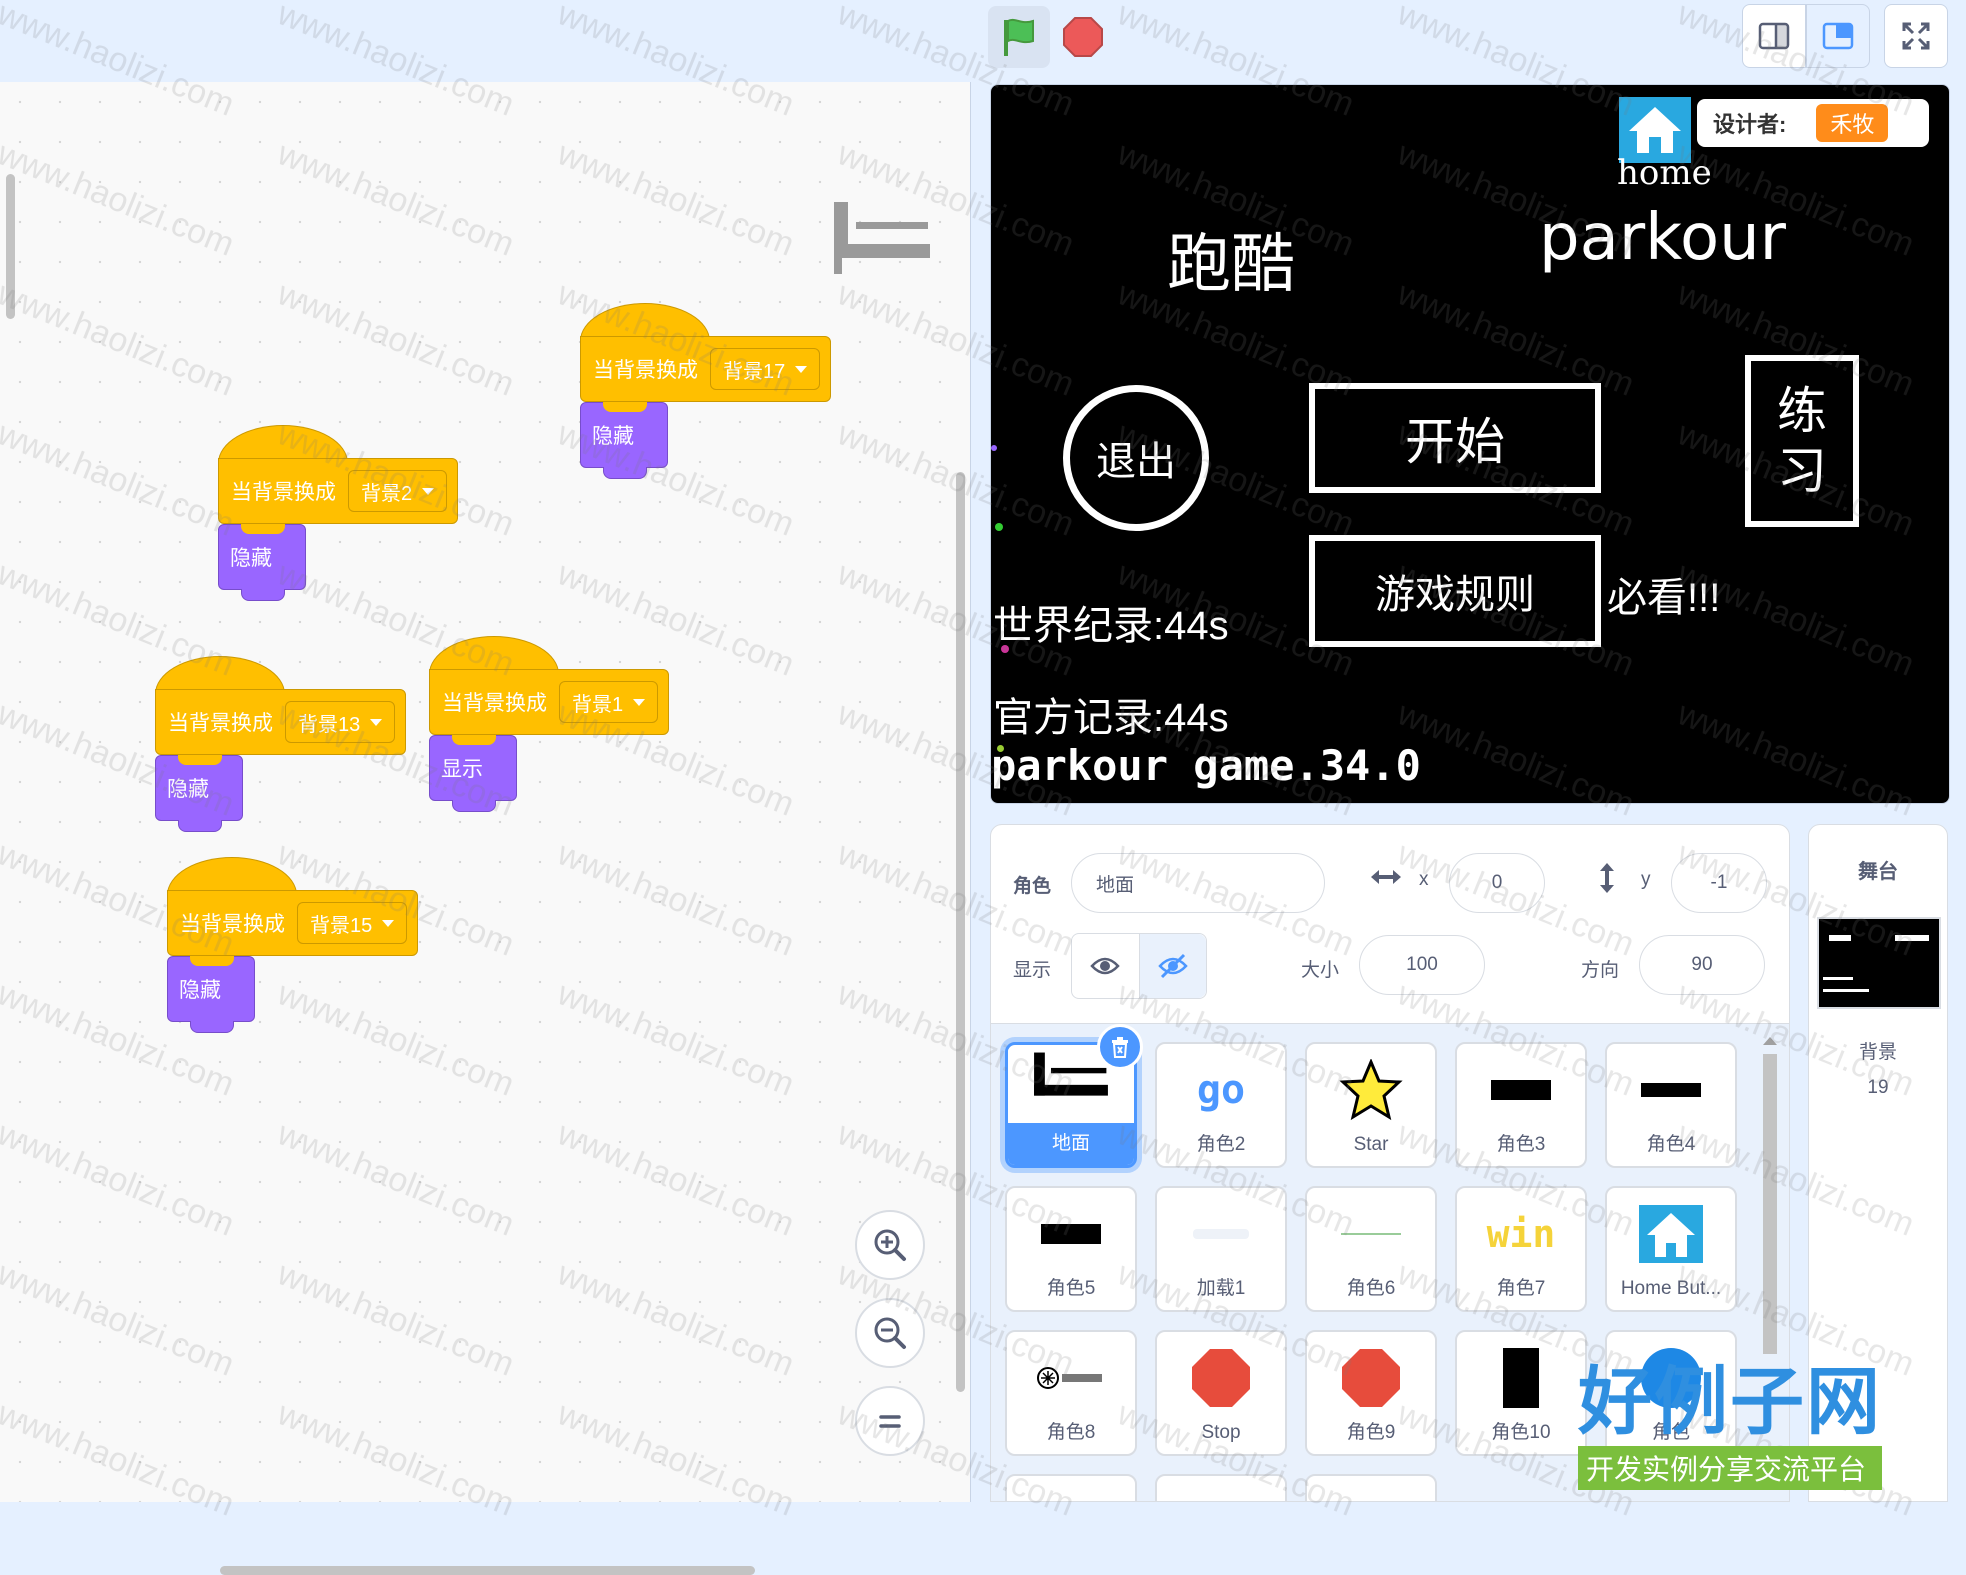 This screenshot has height=1575, width=1966. Describe the element at coordinates (890, 1421) in the screenshot. I see `zoom-reset-button` at that location.